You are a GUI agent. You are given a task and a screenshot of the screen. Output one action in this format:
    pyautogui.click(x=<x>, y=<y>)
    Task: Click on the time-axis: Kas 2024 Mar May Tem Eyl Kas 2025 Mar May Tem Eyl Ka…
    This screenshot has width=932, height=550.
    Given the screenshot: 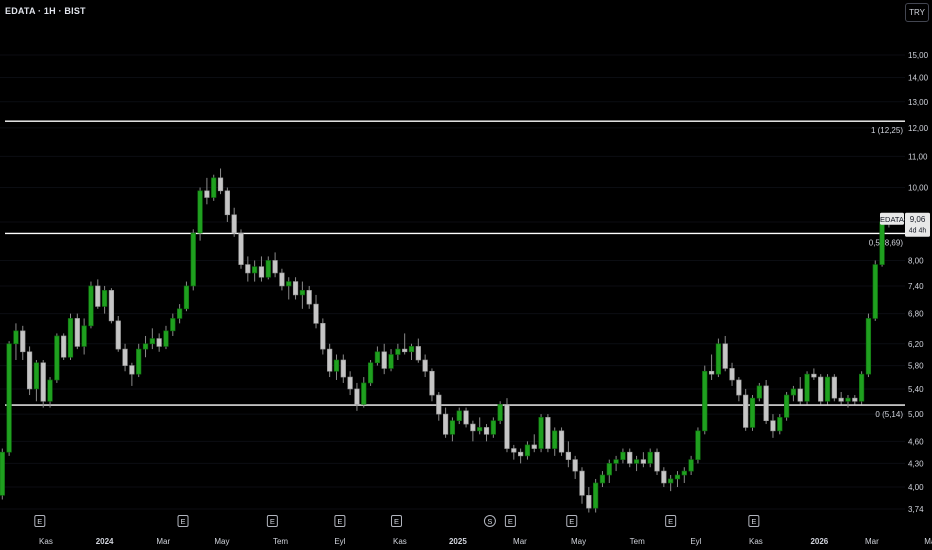 What is the action you would take?
    pyautogui.click(x=485, y=541)
    